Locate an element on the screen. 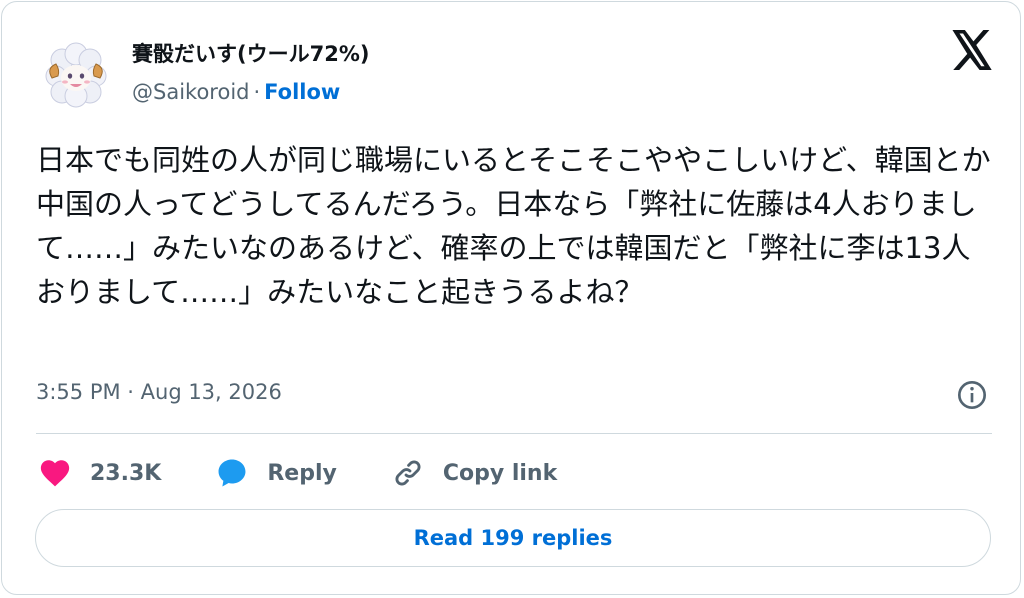 The width and height of the screenshot is (1024, 598). info-icon is located at coordinates (972, 395).